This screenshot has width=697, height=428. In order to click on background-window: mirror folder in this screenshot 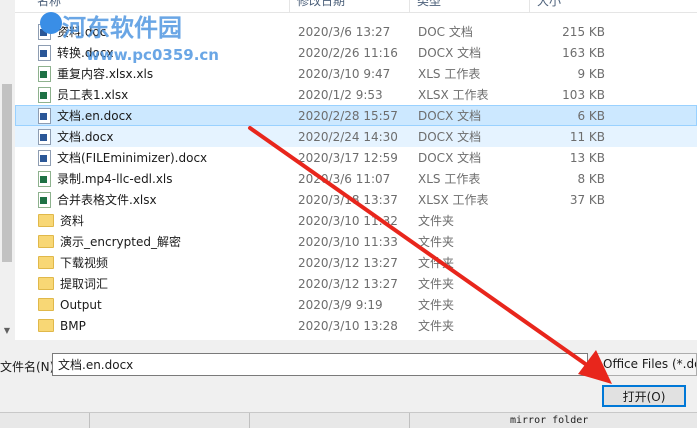, I will do `click(348, 420)`.